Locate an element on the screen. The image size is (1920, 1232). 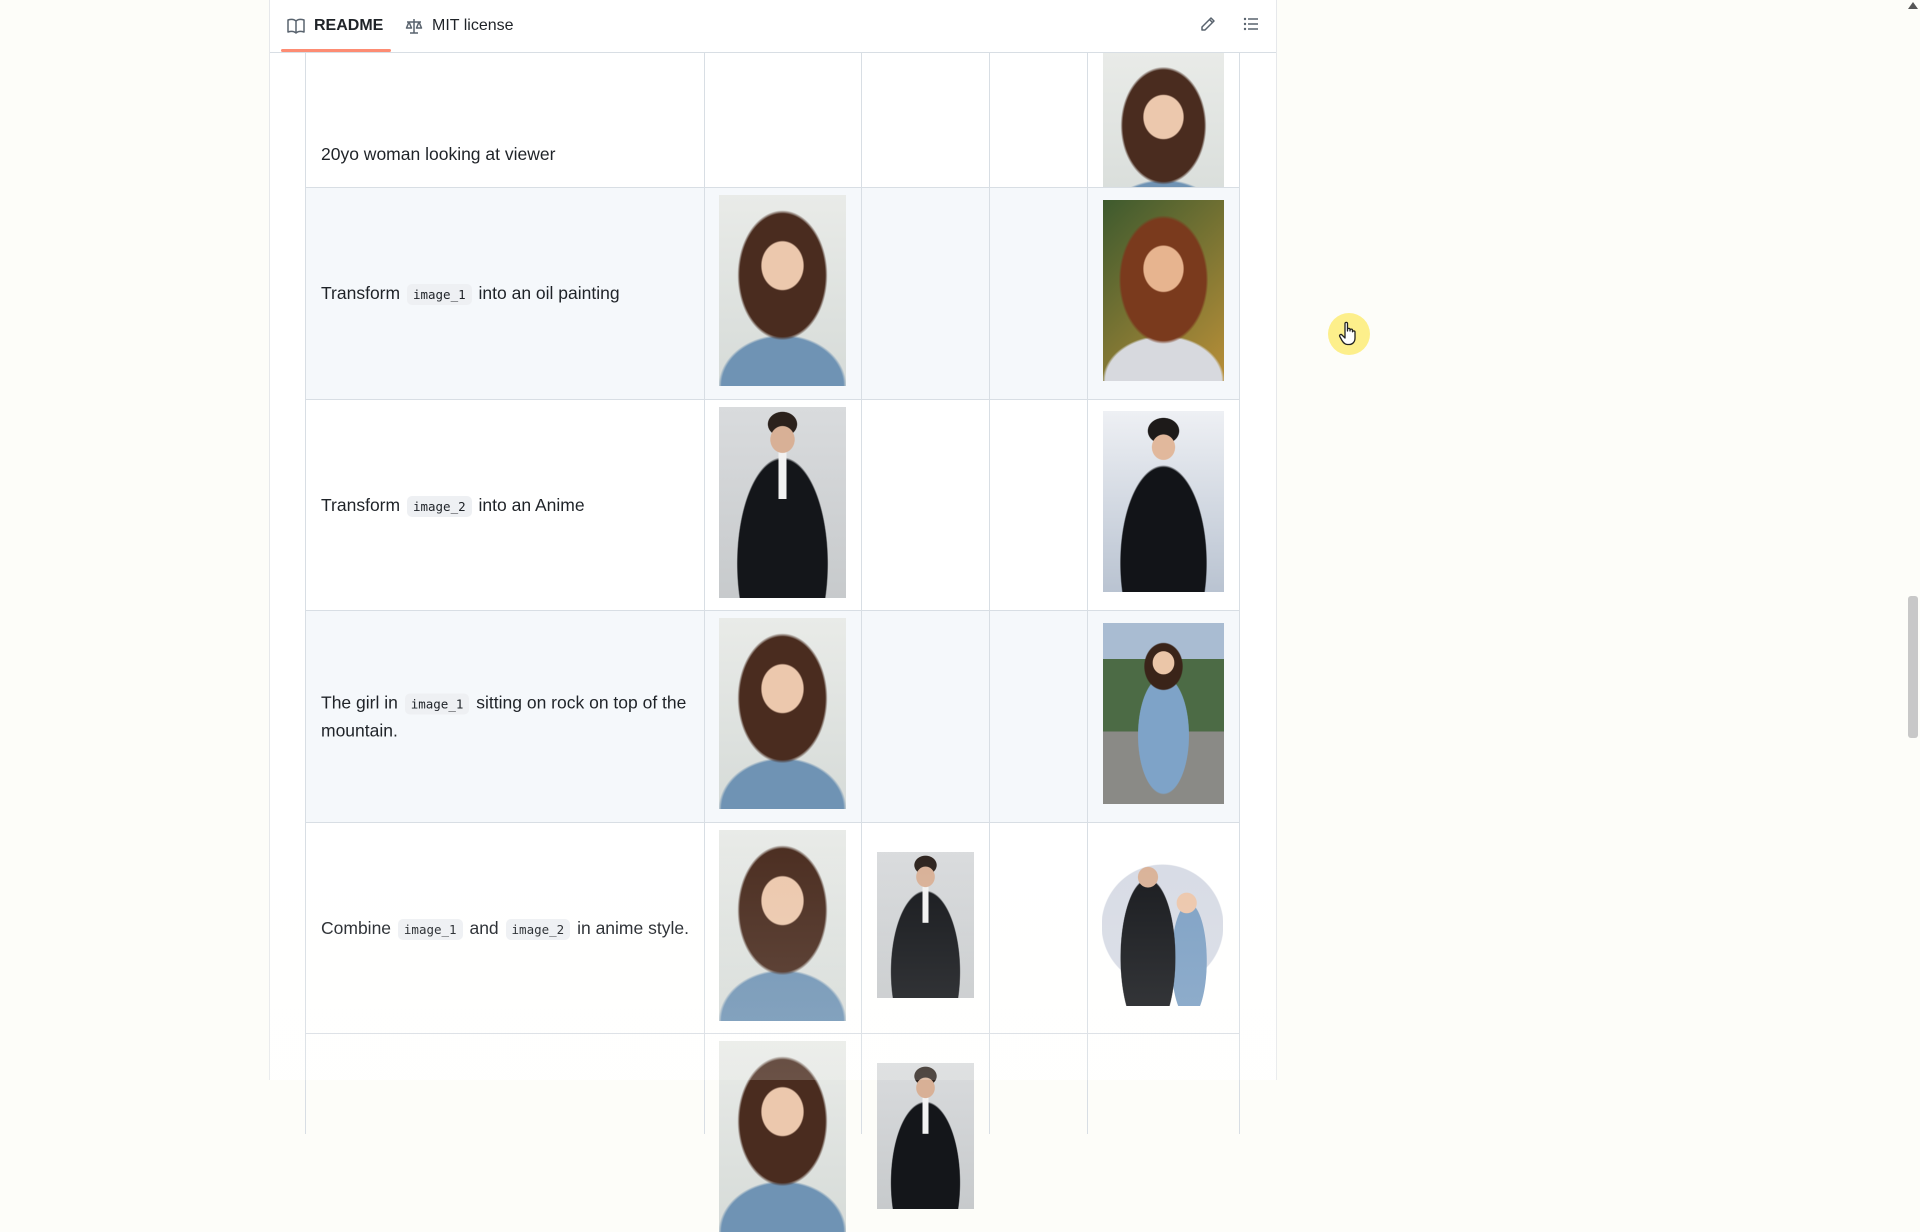
table-row: Transform image_1 into an oil painting is located at coordinates (772, 293).